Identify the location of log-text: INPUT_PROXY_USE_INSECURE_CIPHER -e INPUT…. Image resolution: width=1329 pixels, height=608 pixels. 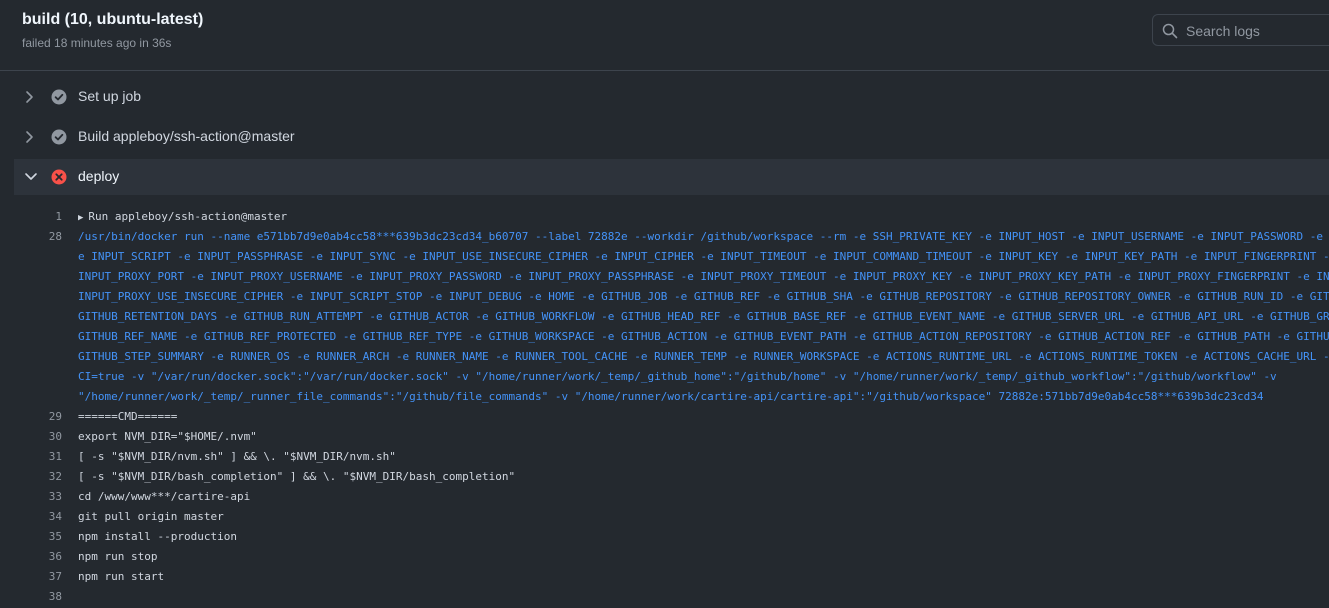
(703, 296).